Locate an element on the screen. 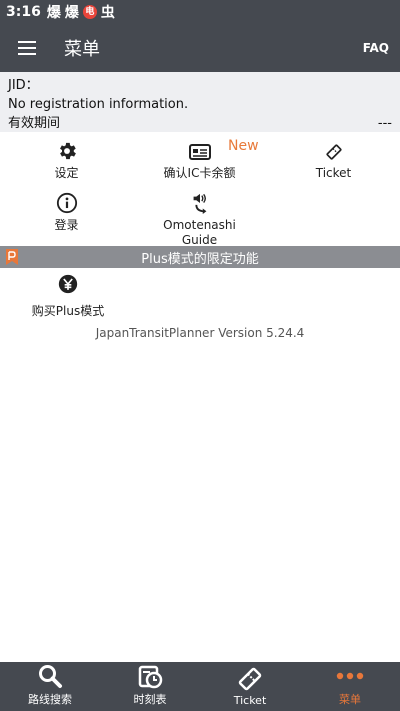 The image size is (400, 711). buy-plus-button: 购买Plus模式 is located at coordinates (68, 296).